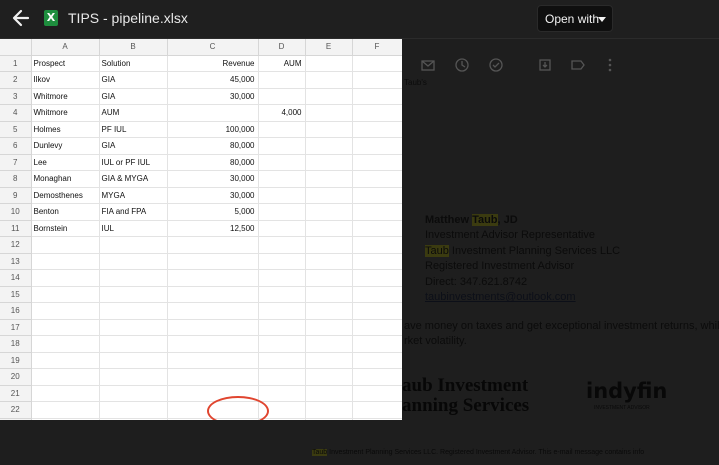 Image resolution: width=719 pixels, height=465 pixels. I want to click on table-cell: AUM, so click(133, 113).